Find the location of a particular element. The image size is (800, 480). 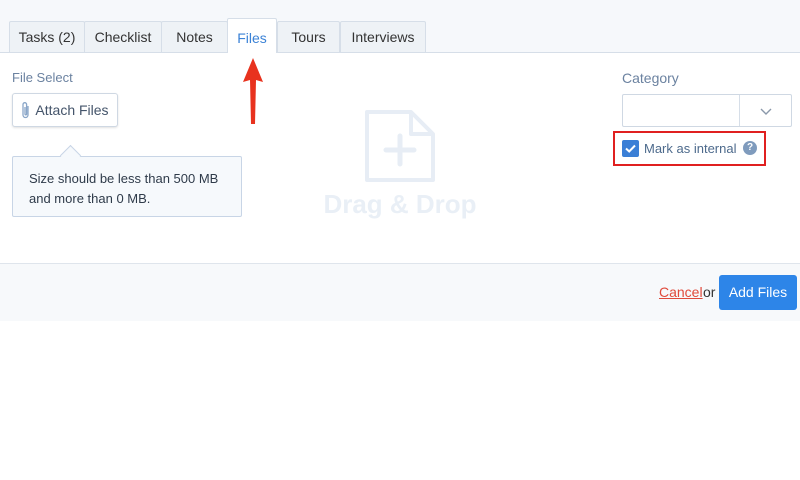

tab-tours: Tours is located at coordinates (308, 36).